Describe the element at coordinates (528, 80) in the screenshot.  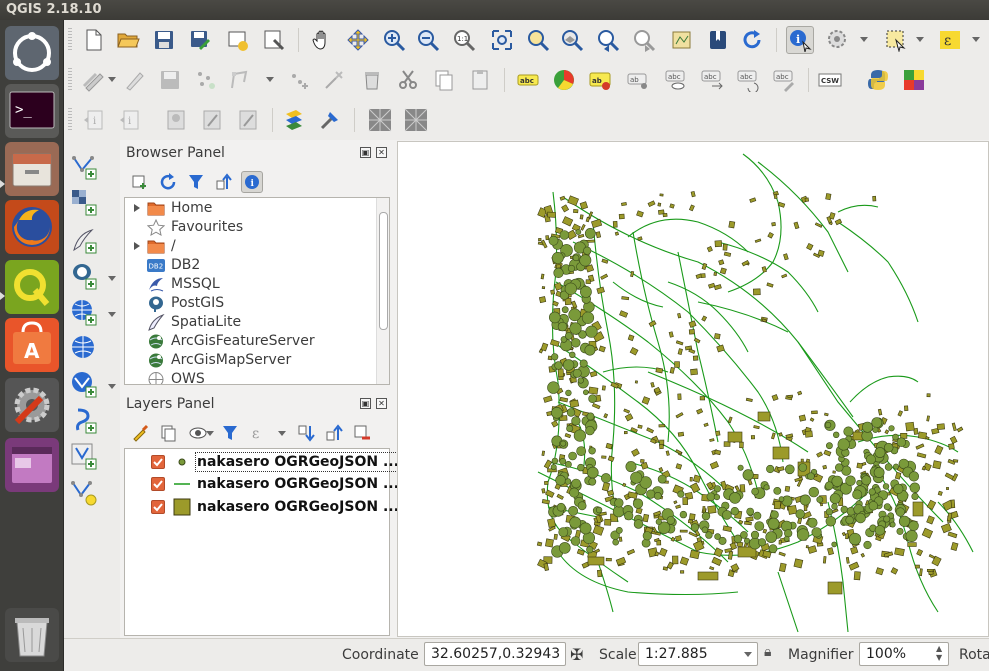
I see `layer-labeling-options-icon: abc` at that location.